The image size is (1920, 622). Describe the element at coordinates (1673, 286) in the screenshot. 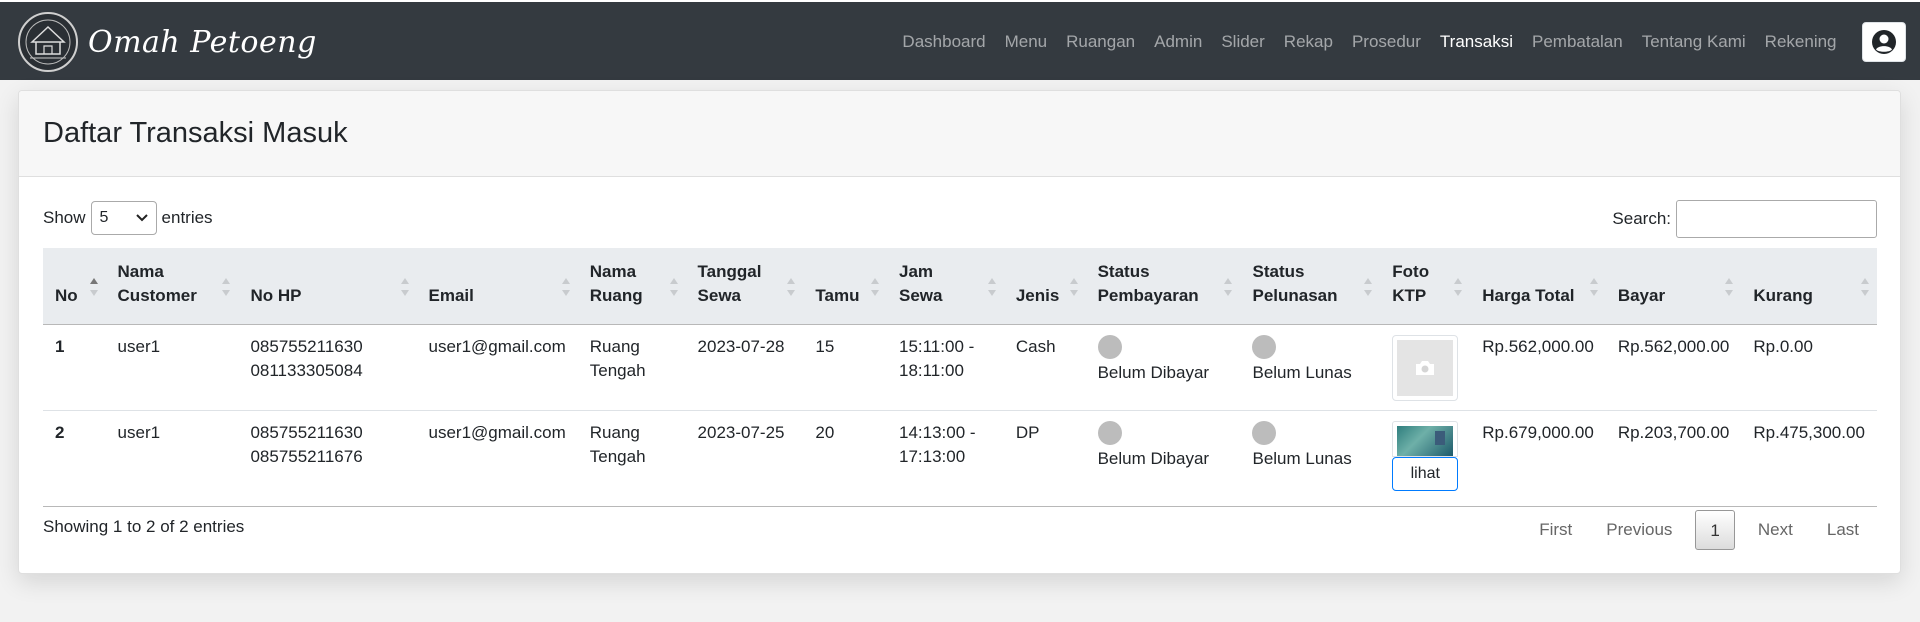

I see `col-header-bayar: Bayar` at that location.